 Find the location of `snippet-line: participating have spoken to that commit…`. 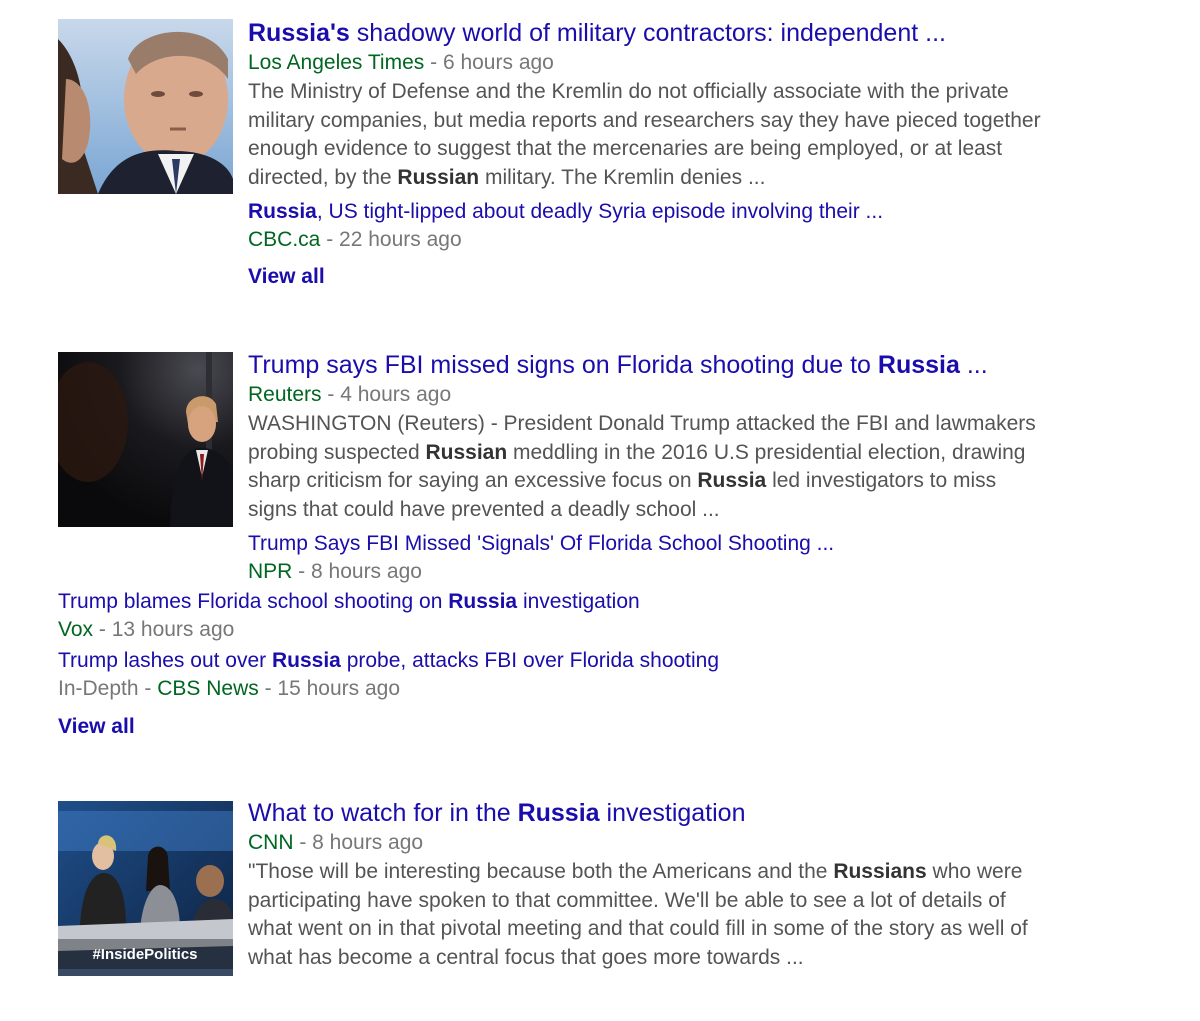

snippet-line: participating have spoken to that commit… is located at coordinates (627, 900).